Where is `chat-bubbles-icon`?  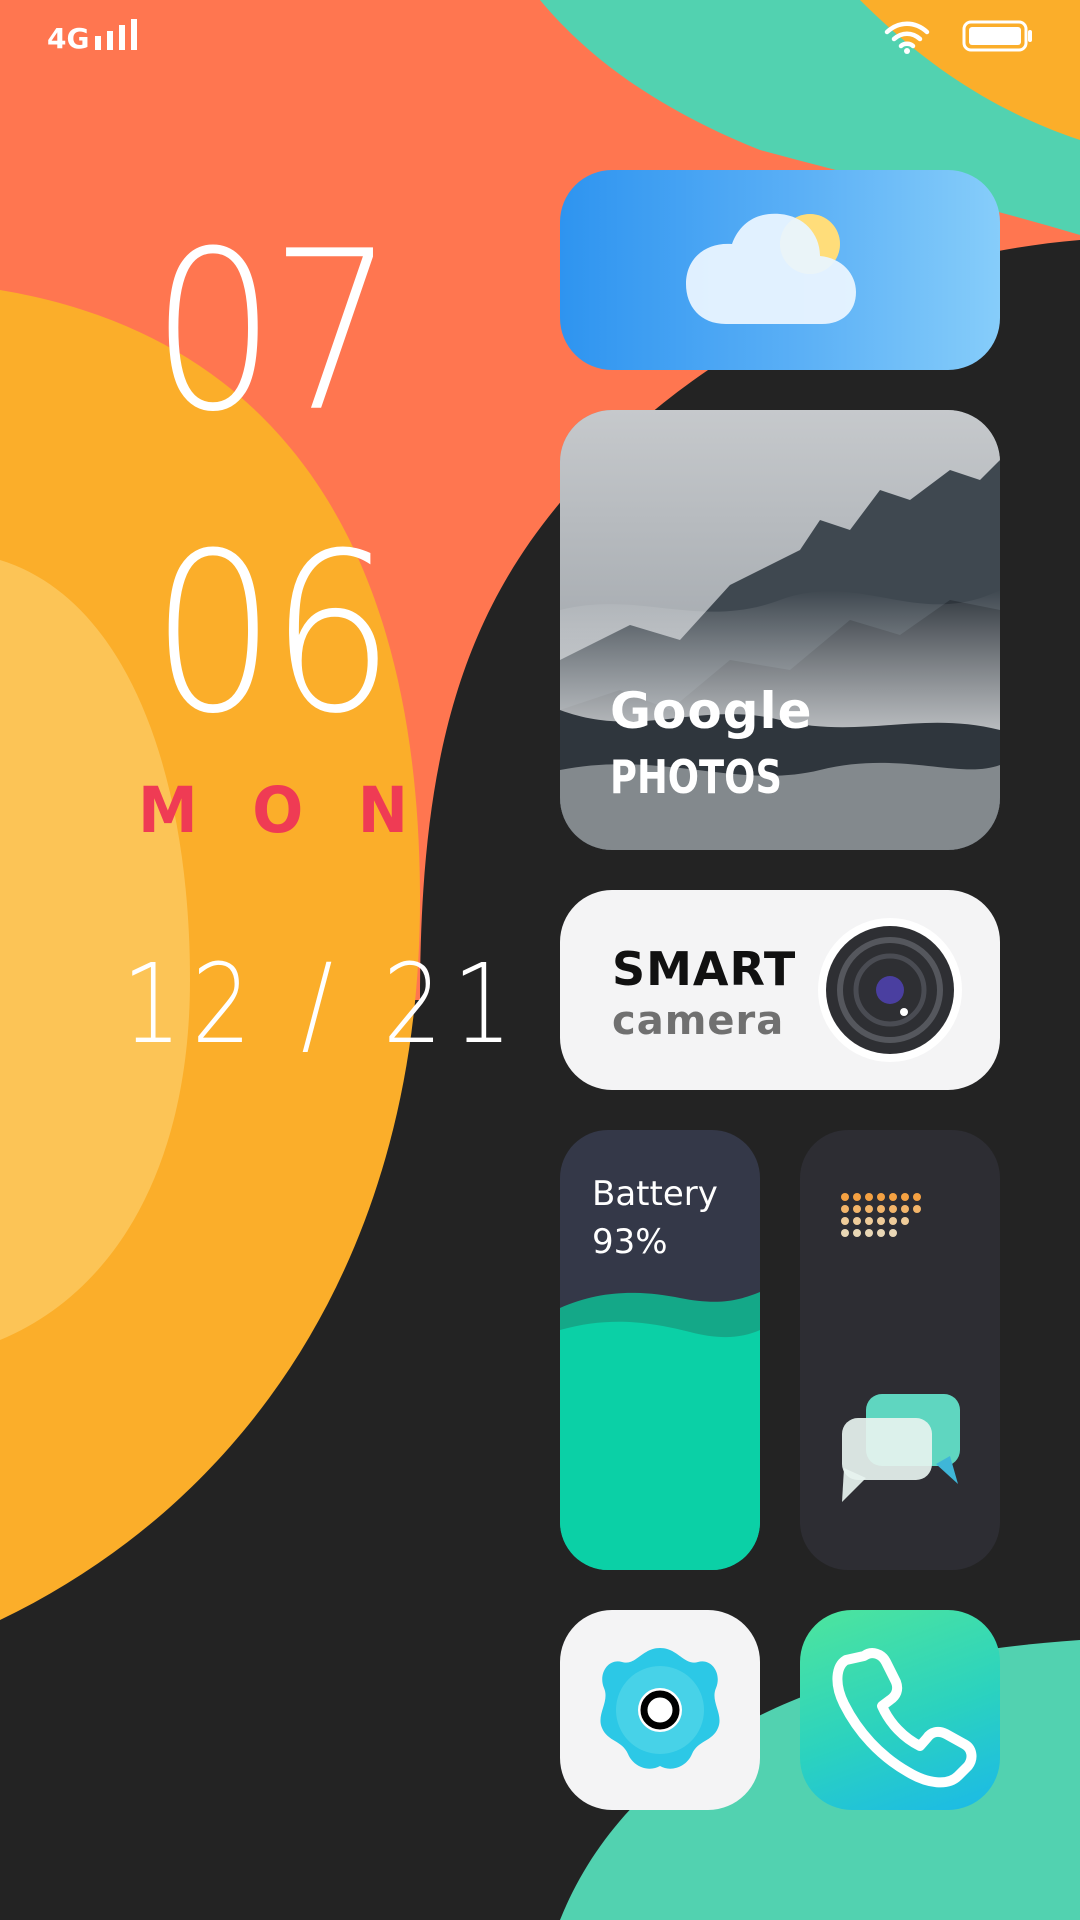 chat-bubbles-icon is located at coordinates (900, 1347).